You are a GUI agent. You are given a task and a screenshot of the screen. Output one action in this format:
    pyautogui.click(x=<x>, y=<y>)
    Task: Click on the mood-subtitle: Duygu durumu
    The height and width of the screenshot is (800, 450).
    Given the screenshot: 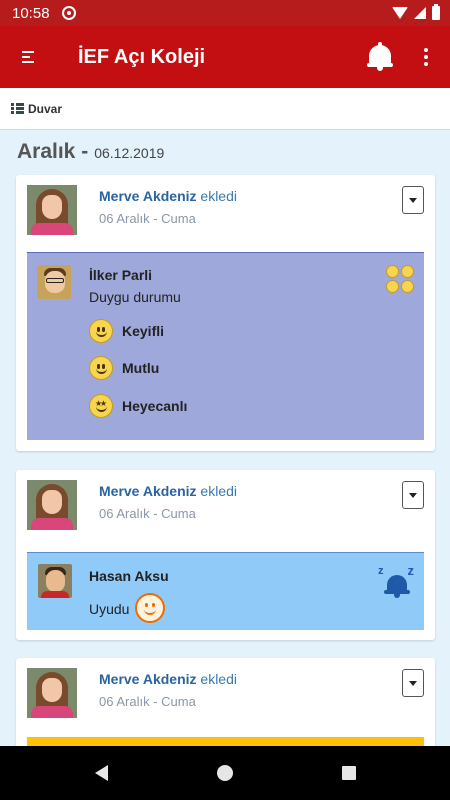 What is the action you would take?
    pyautogui.click(x=135, y=297)
    